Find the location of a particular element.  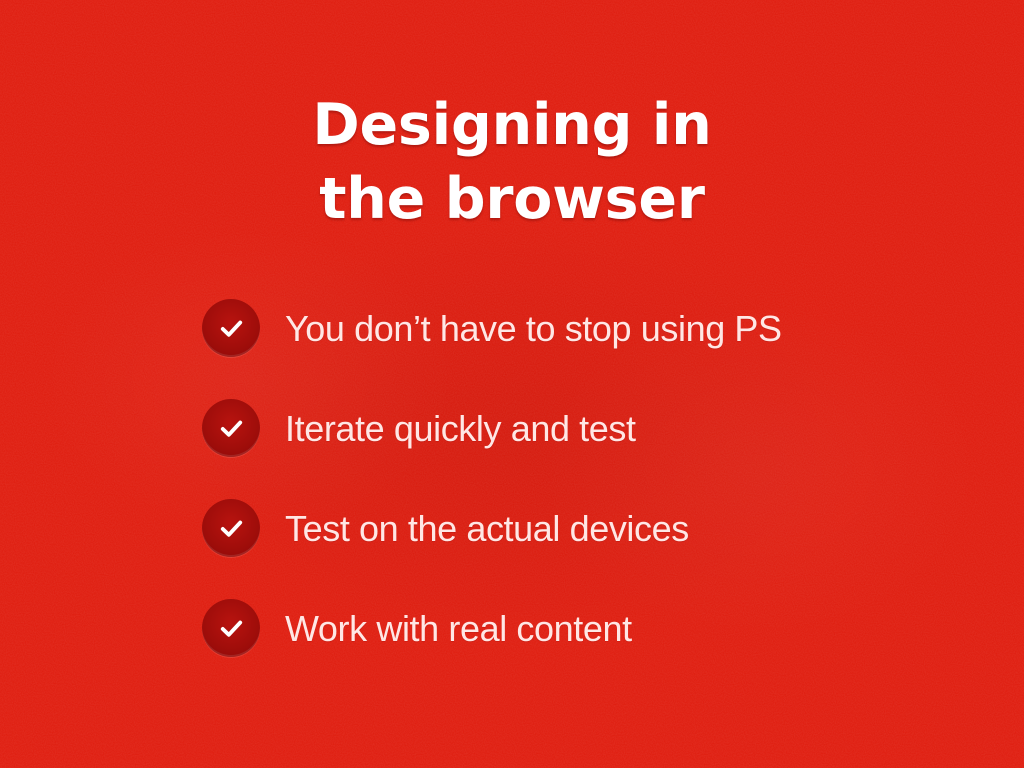

list-item: Iterate quickly and test is located at coordinates (582, 449).